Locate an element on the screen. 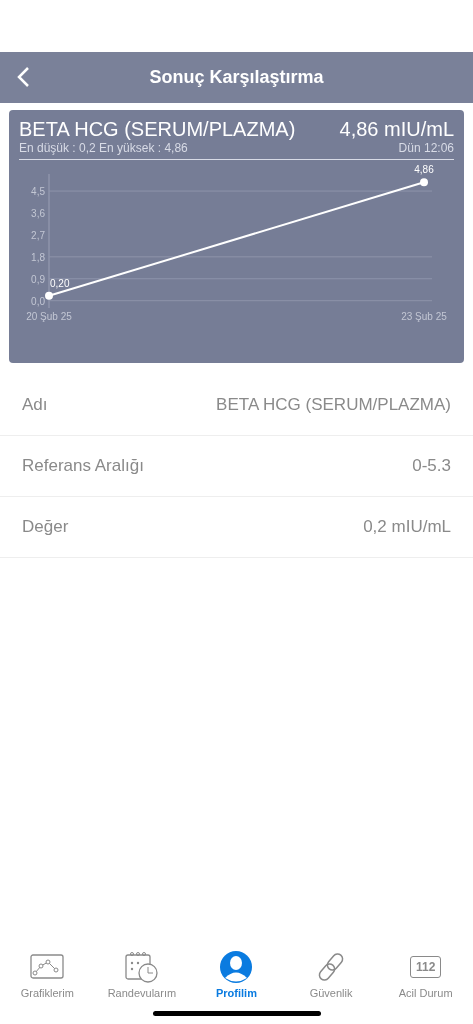 The height and width of the screenshot is (1024, 473). y-tick-label: 2,7 is located at coordinates (38, 235).